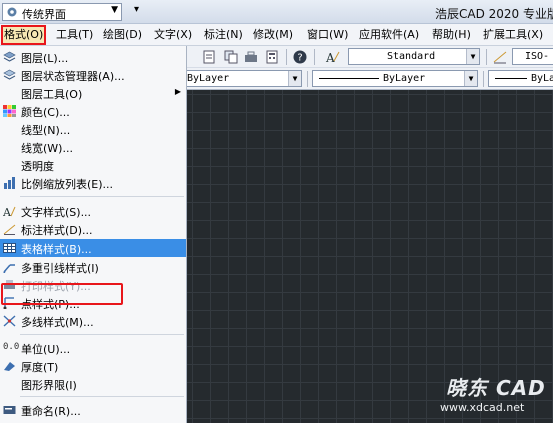  Describe the element at coordinates (177, 91) in the screenshot. I see `submenu-arrow-icon: ▶` at that location.